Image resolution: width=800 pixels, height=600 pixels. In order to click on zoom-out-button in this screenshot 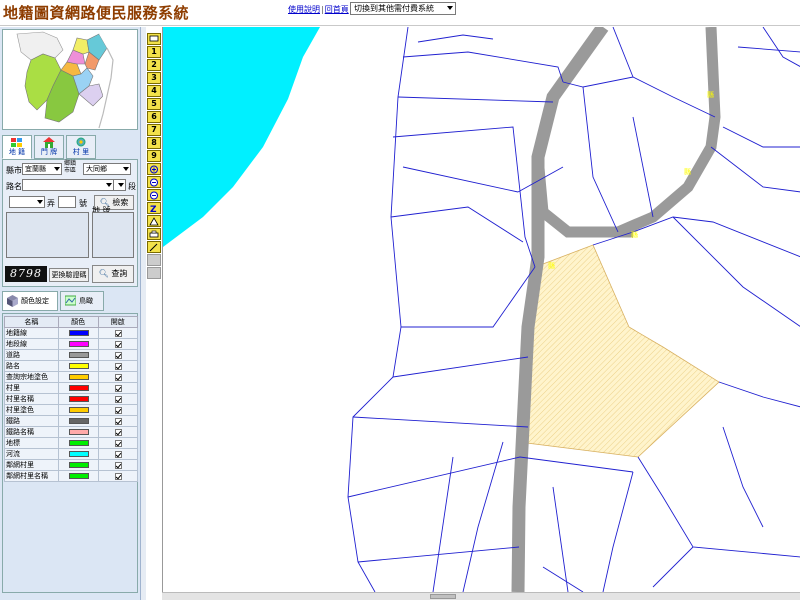, I will do `click(154, 195)`.